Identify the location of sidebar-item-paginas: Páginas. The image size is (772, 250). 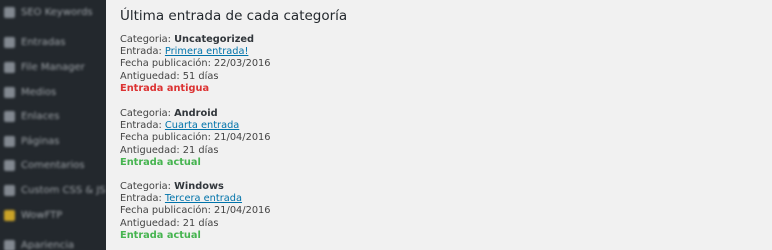
(53, 141).